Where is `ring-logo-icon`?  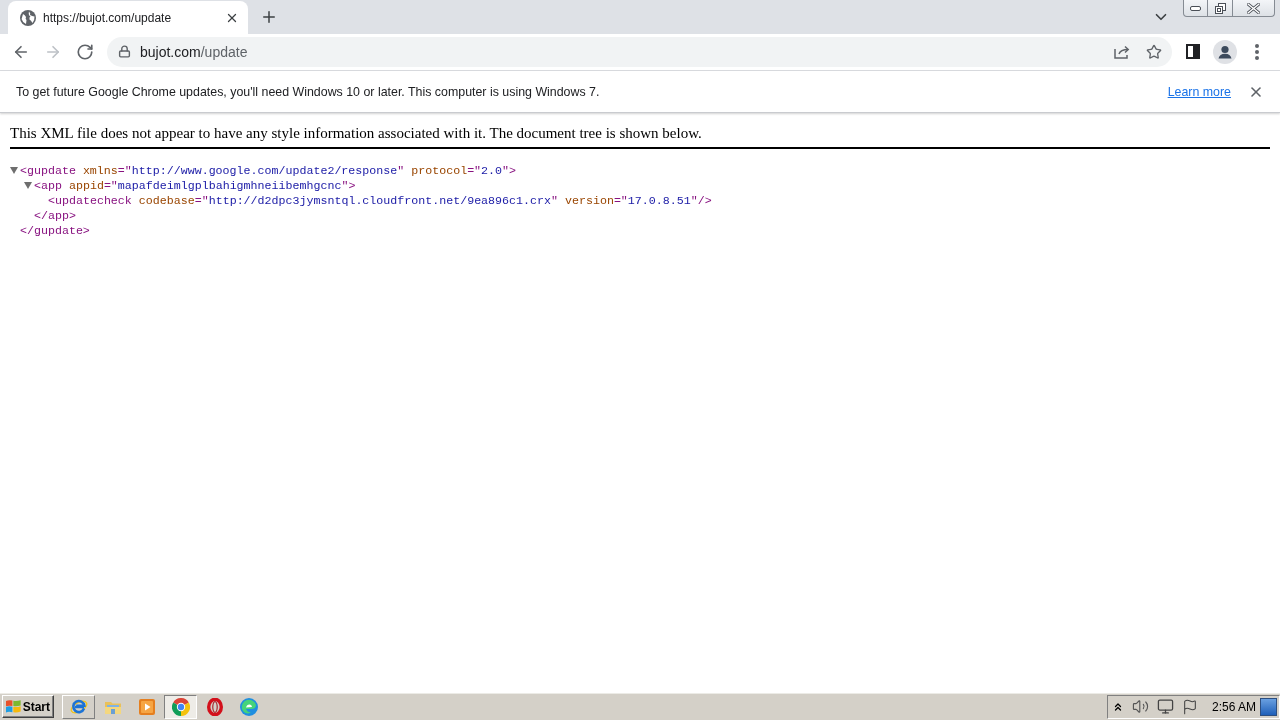 ring-logo-icon is located at coordinates (180, 706).